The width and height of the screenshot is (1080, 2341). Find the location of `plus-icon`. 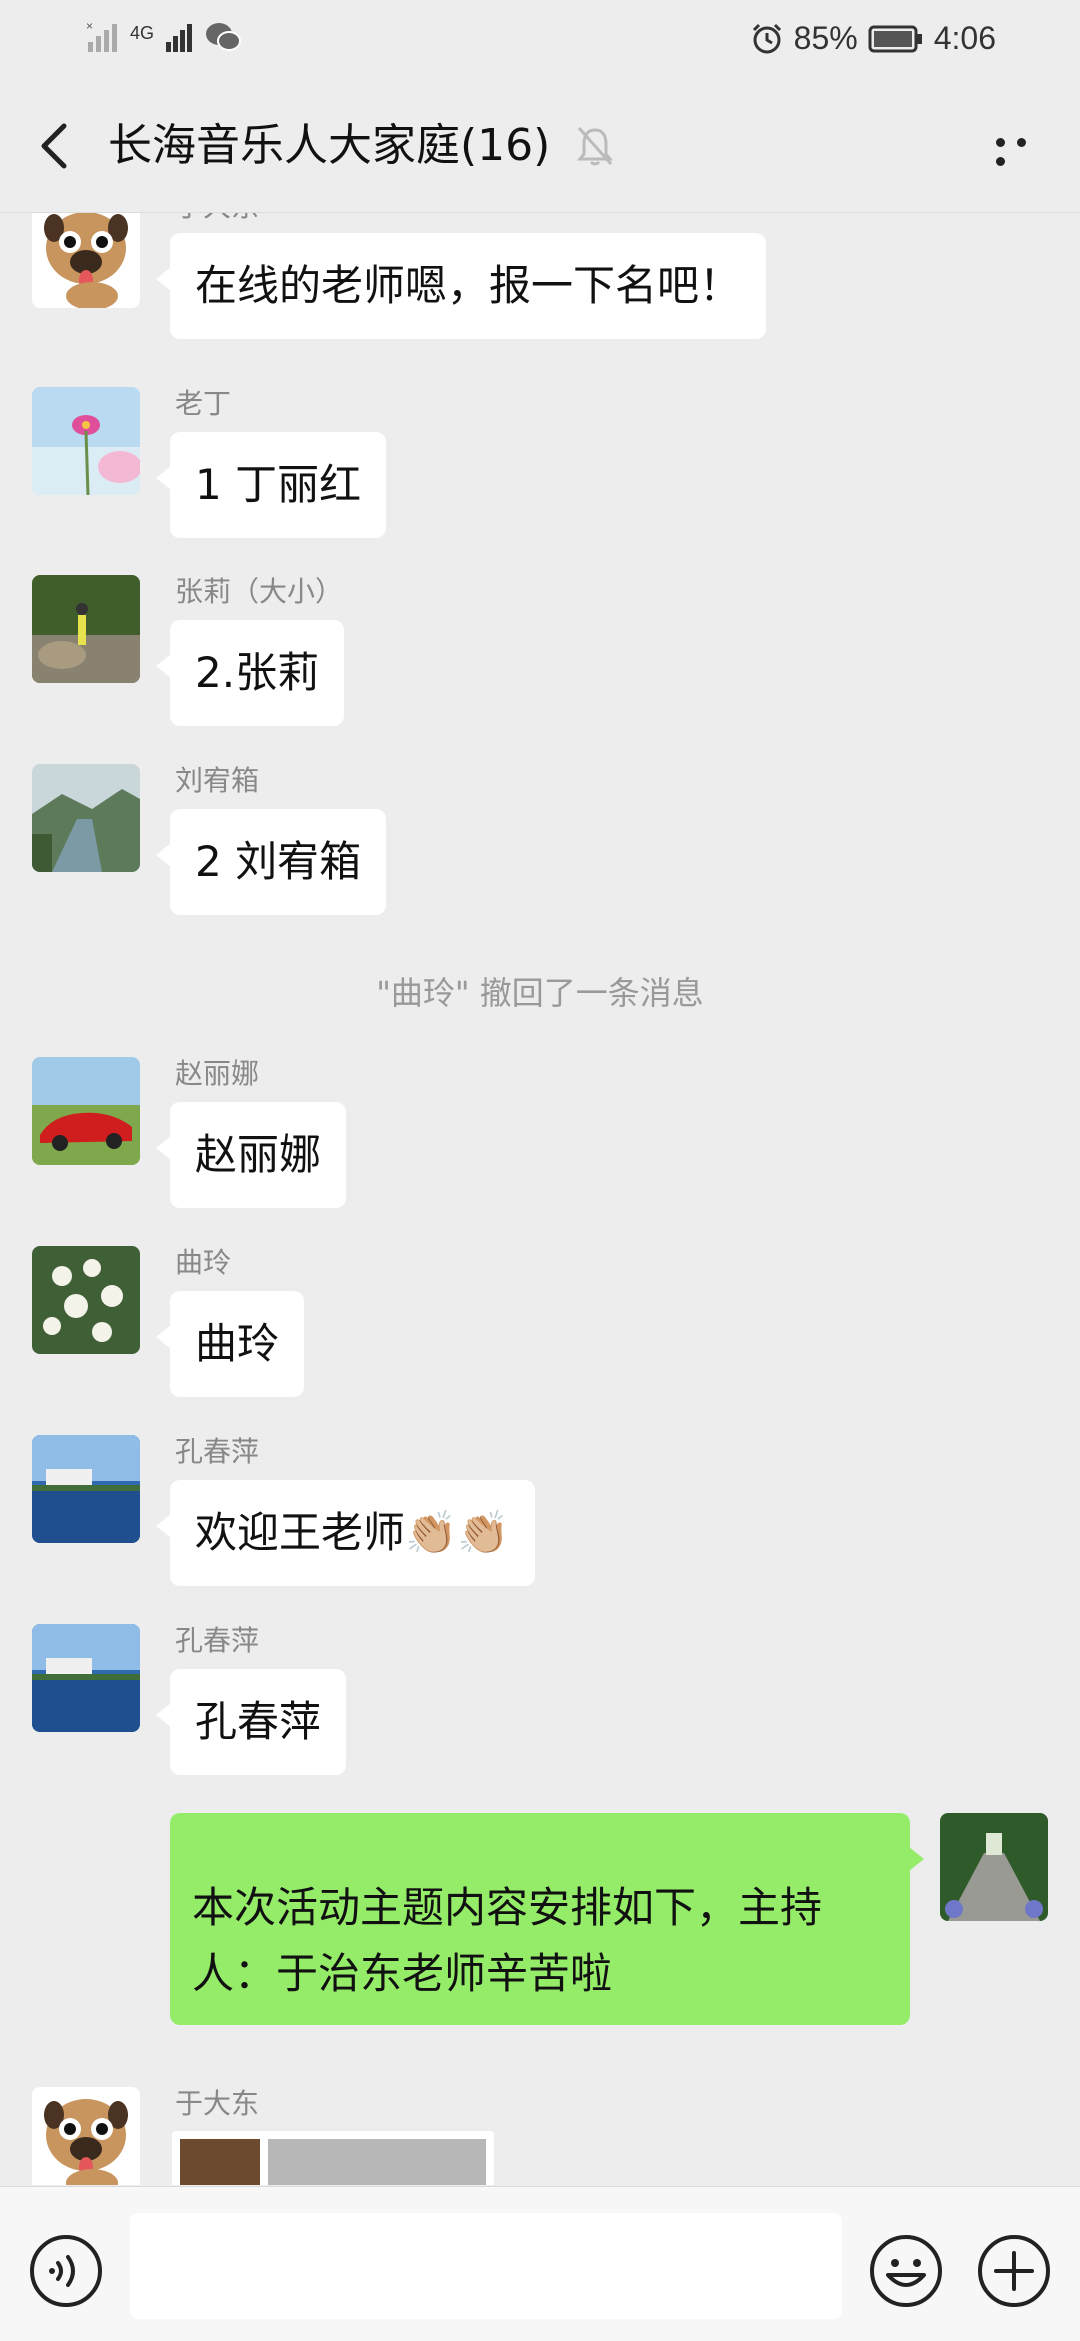

plus-icon is located at coordinates (1014, 2271).